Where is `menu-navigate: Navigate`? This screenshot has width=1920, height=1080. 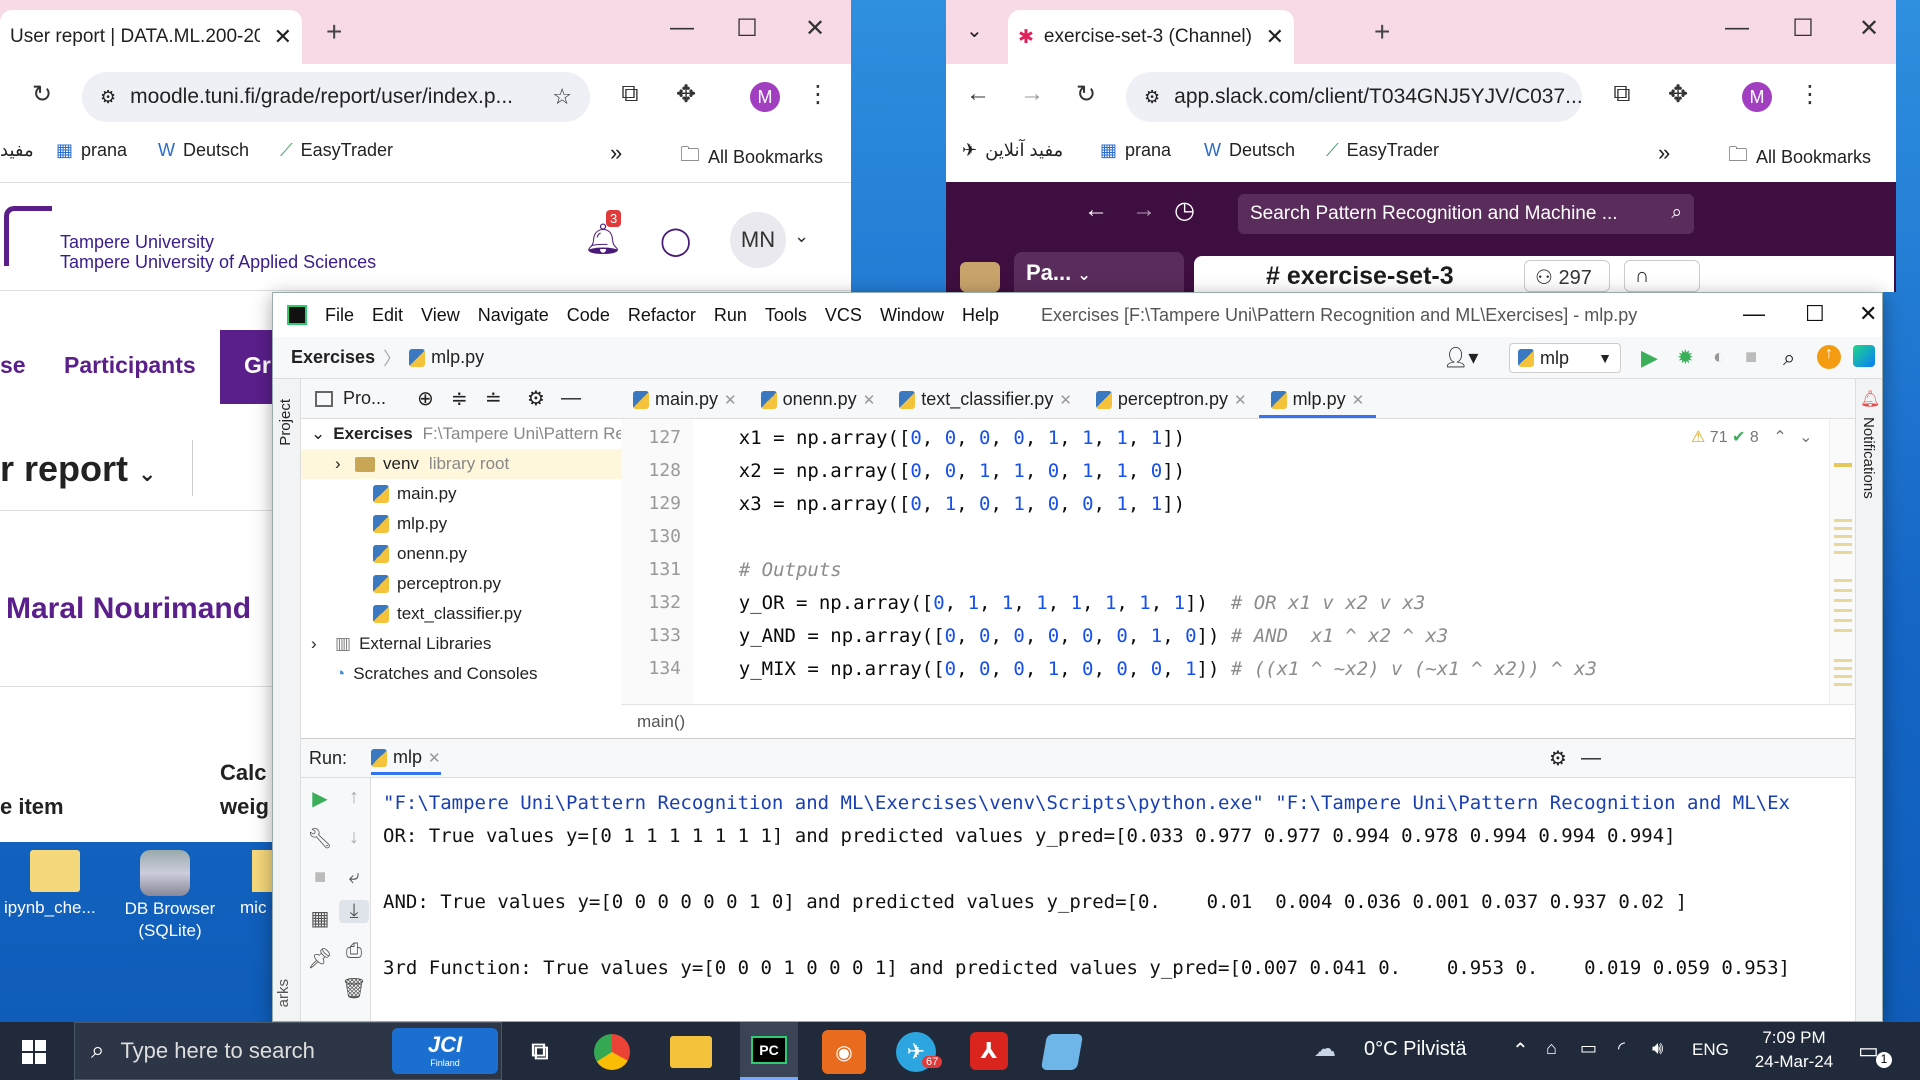 menu-navigate: Navigate is located at coordinates (513, 315).